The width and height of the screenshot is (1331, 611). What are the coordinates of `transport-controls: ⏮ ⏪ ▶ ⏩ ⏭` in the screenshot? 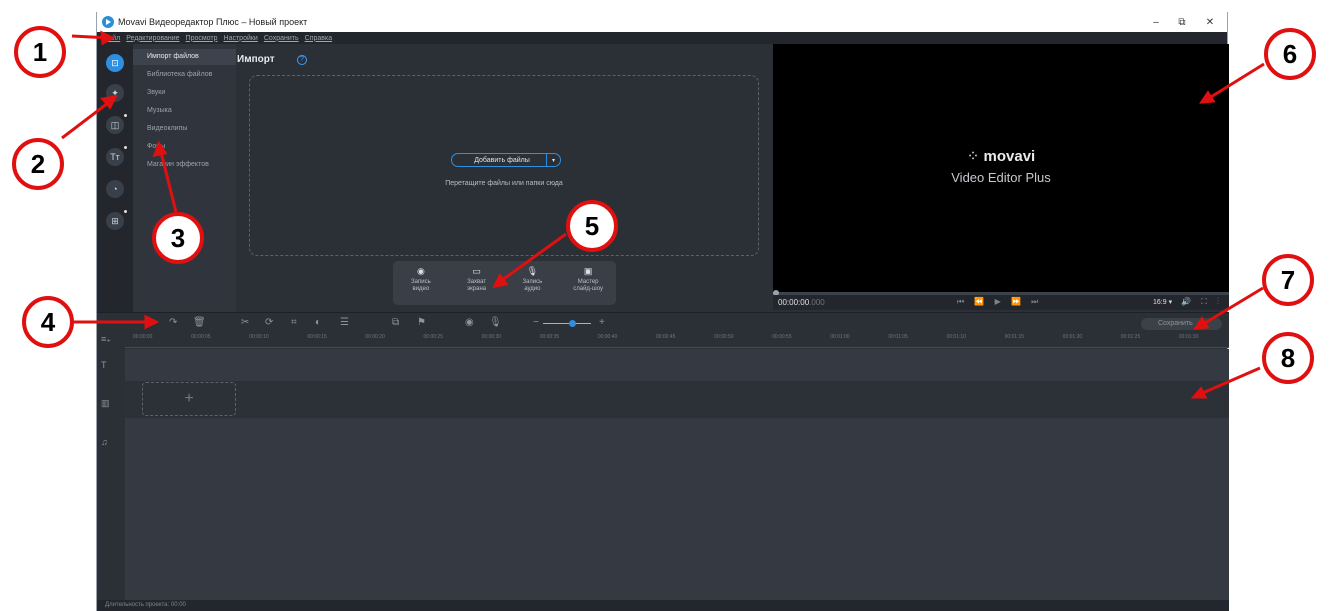 It's located at (999, 302).